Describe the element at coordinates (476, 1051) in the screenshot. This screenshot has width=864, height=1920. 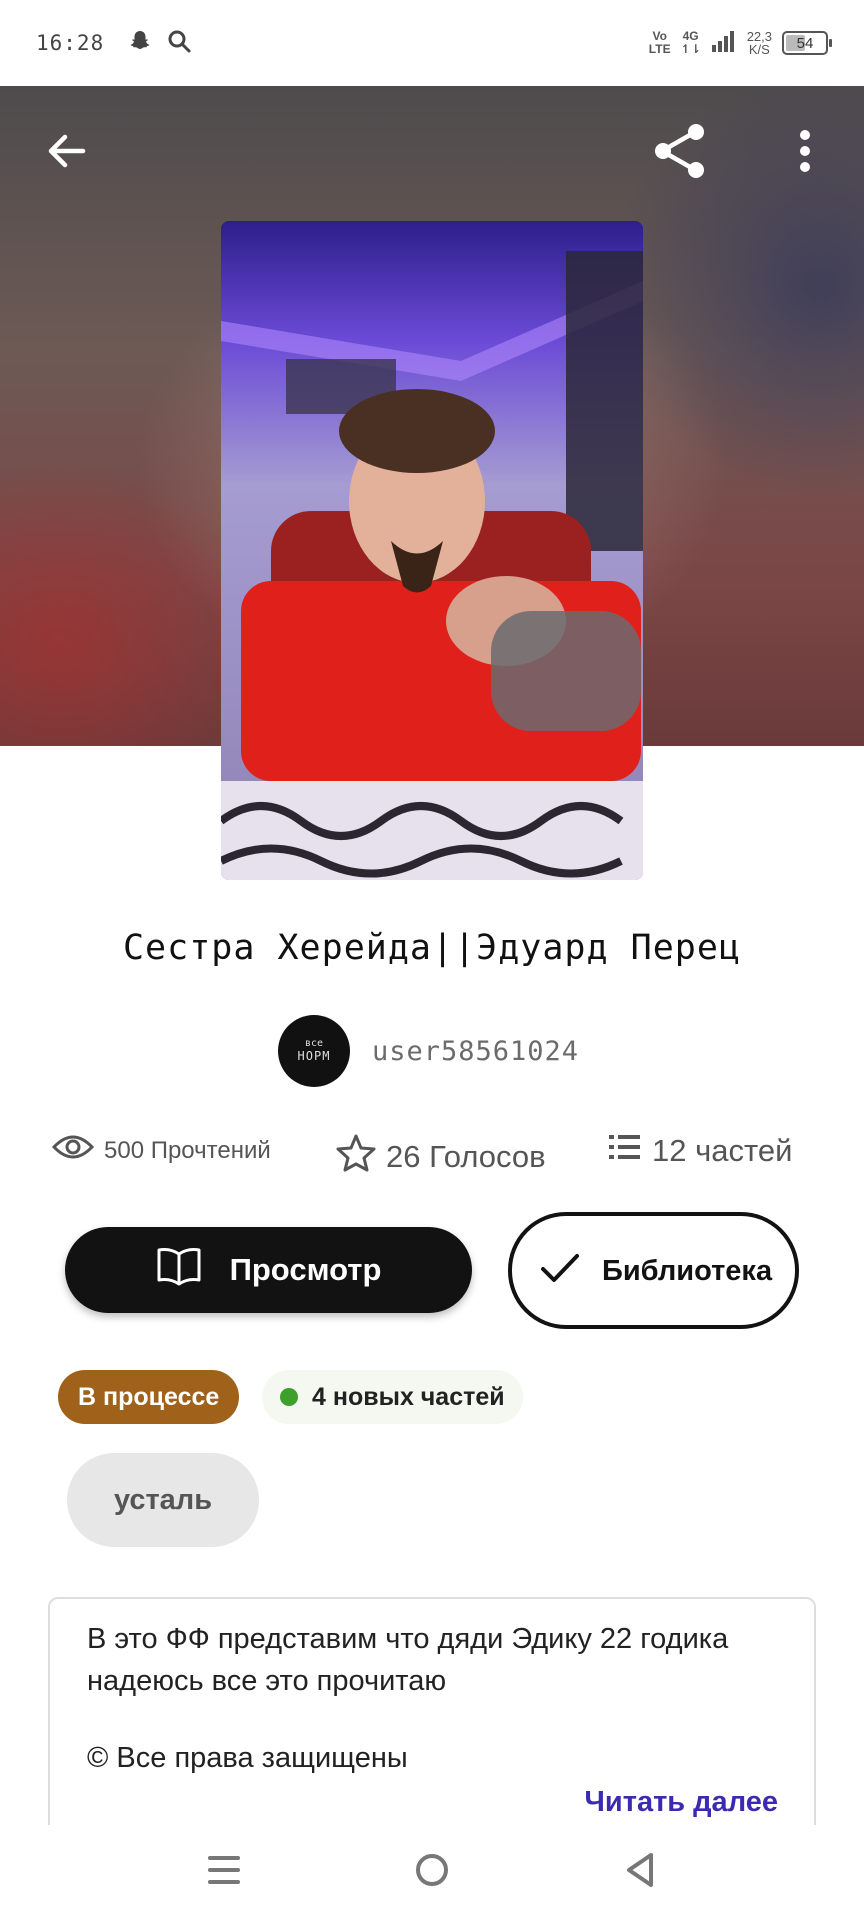
I see `author-name: user58561024` at that location.